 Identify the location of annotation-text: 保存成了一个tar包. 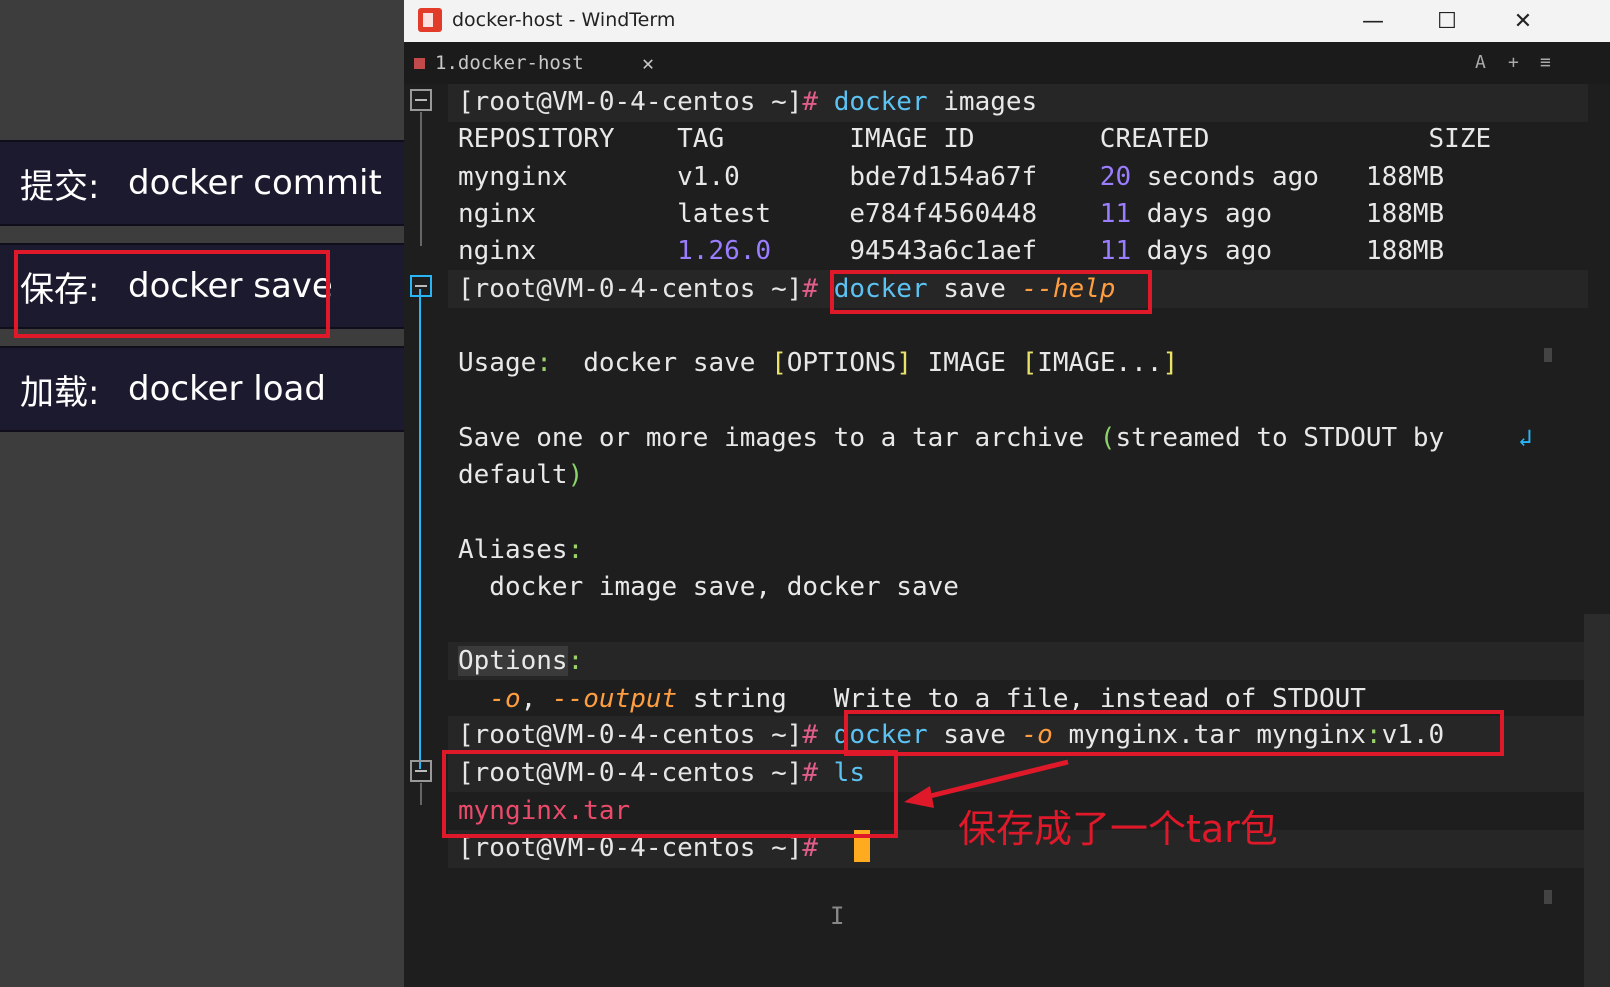
(1118, 829).